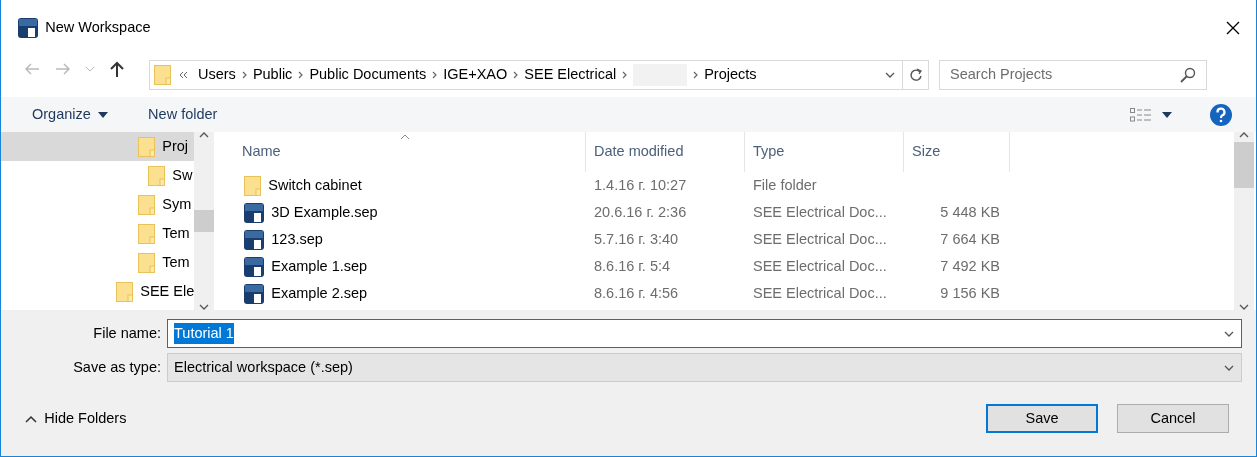 Image resolution: width=1257 pixels, height=457 pixels. Describe the element at coordinates (475, 75) in the screenshot. I see `breadcrumb: IGE+XAO` at that location.